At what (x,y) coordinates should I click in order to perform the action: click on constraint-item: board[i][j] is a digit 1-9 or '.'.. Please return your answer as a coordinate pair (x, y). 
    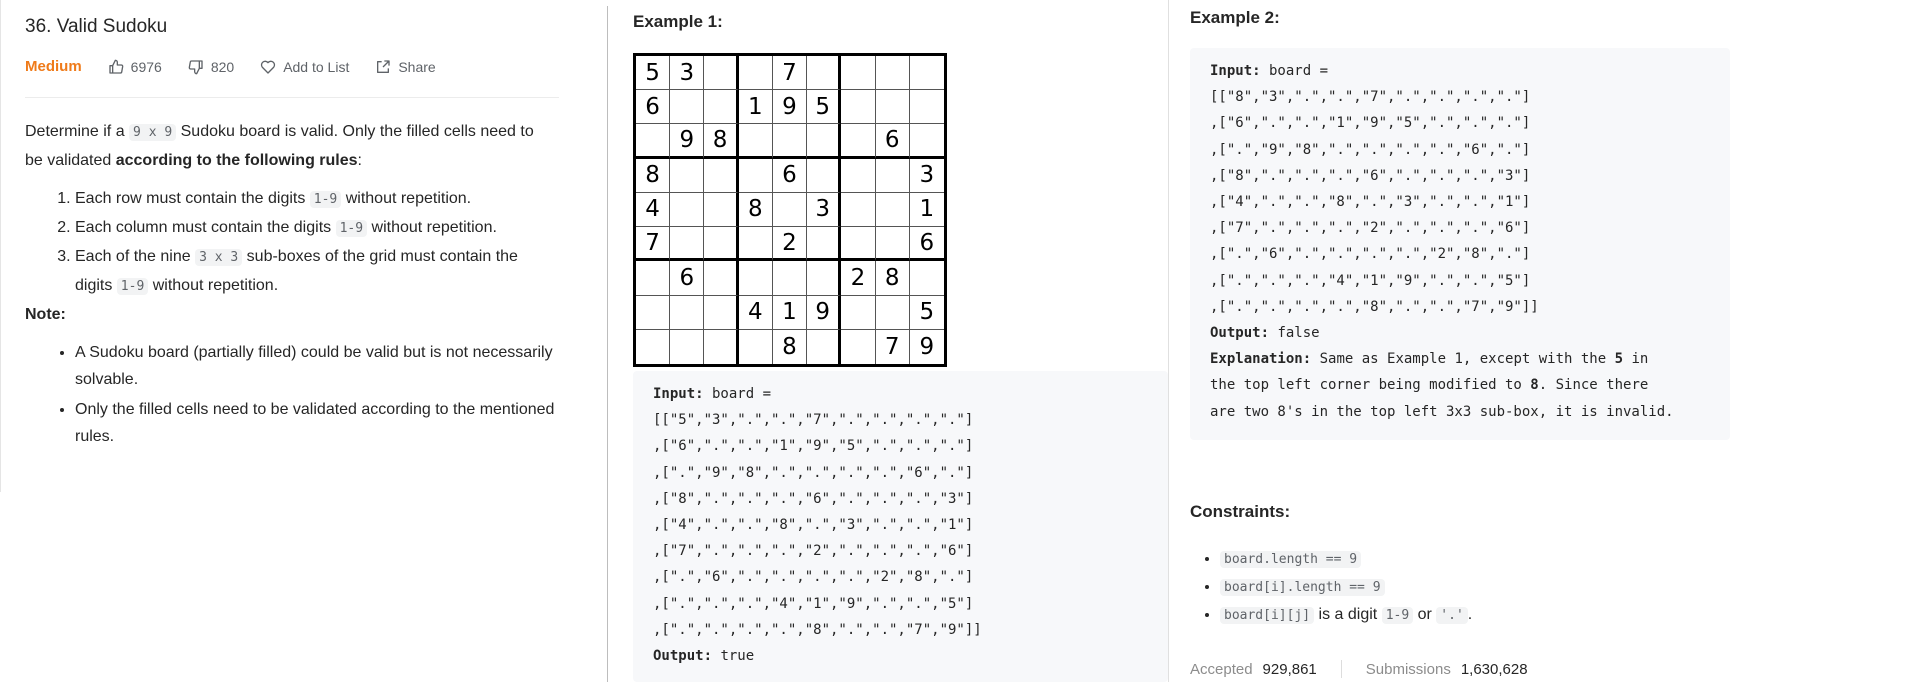
    Looking at the image, I should click on (1346, 615).